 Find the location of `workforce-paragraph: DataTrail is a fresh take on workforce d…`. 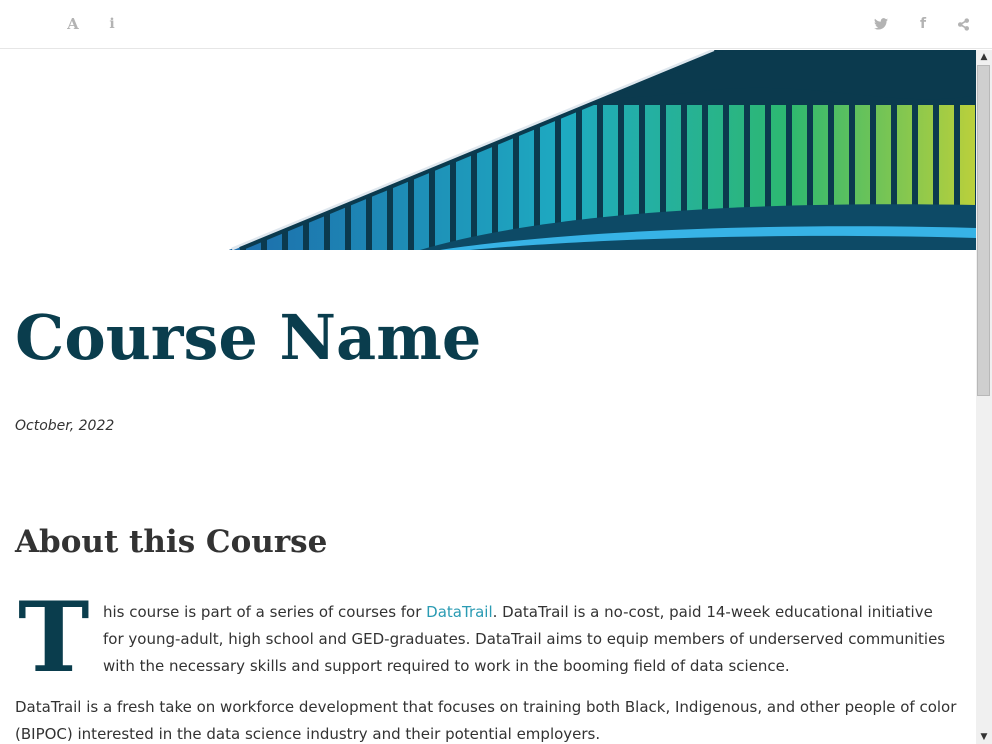

workforce-paragraph: DataTrail is a fresh take on workforce d… is located at coordinates (486, 720).